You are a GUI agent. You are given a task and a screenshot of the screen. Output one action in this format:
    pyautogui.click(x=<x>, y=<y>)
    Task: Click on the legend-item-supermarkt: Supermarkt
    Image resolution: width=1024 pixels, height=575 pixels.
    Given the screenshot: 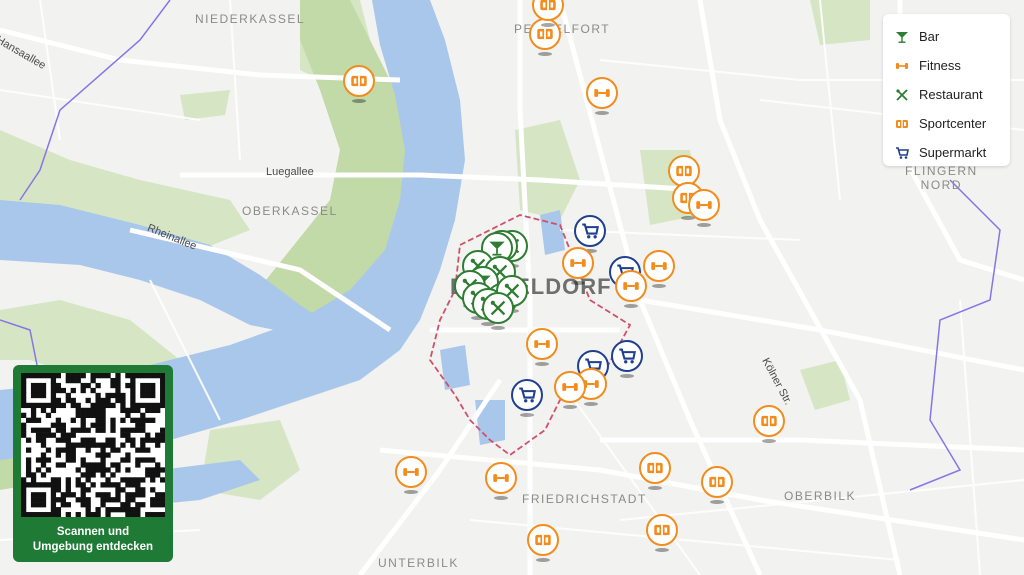 What is the action you would take?
    pyautogui.click(x=946, y=152)
    